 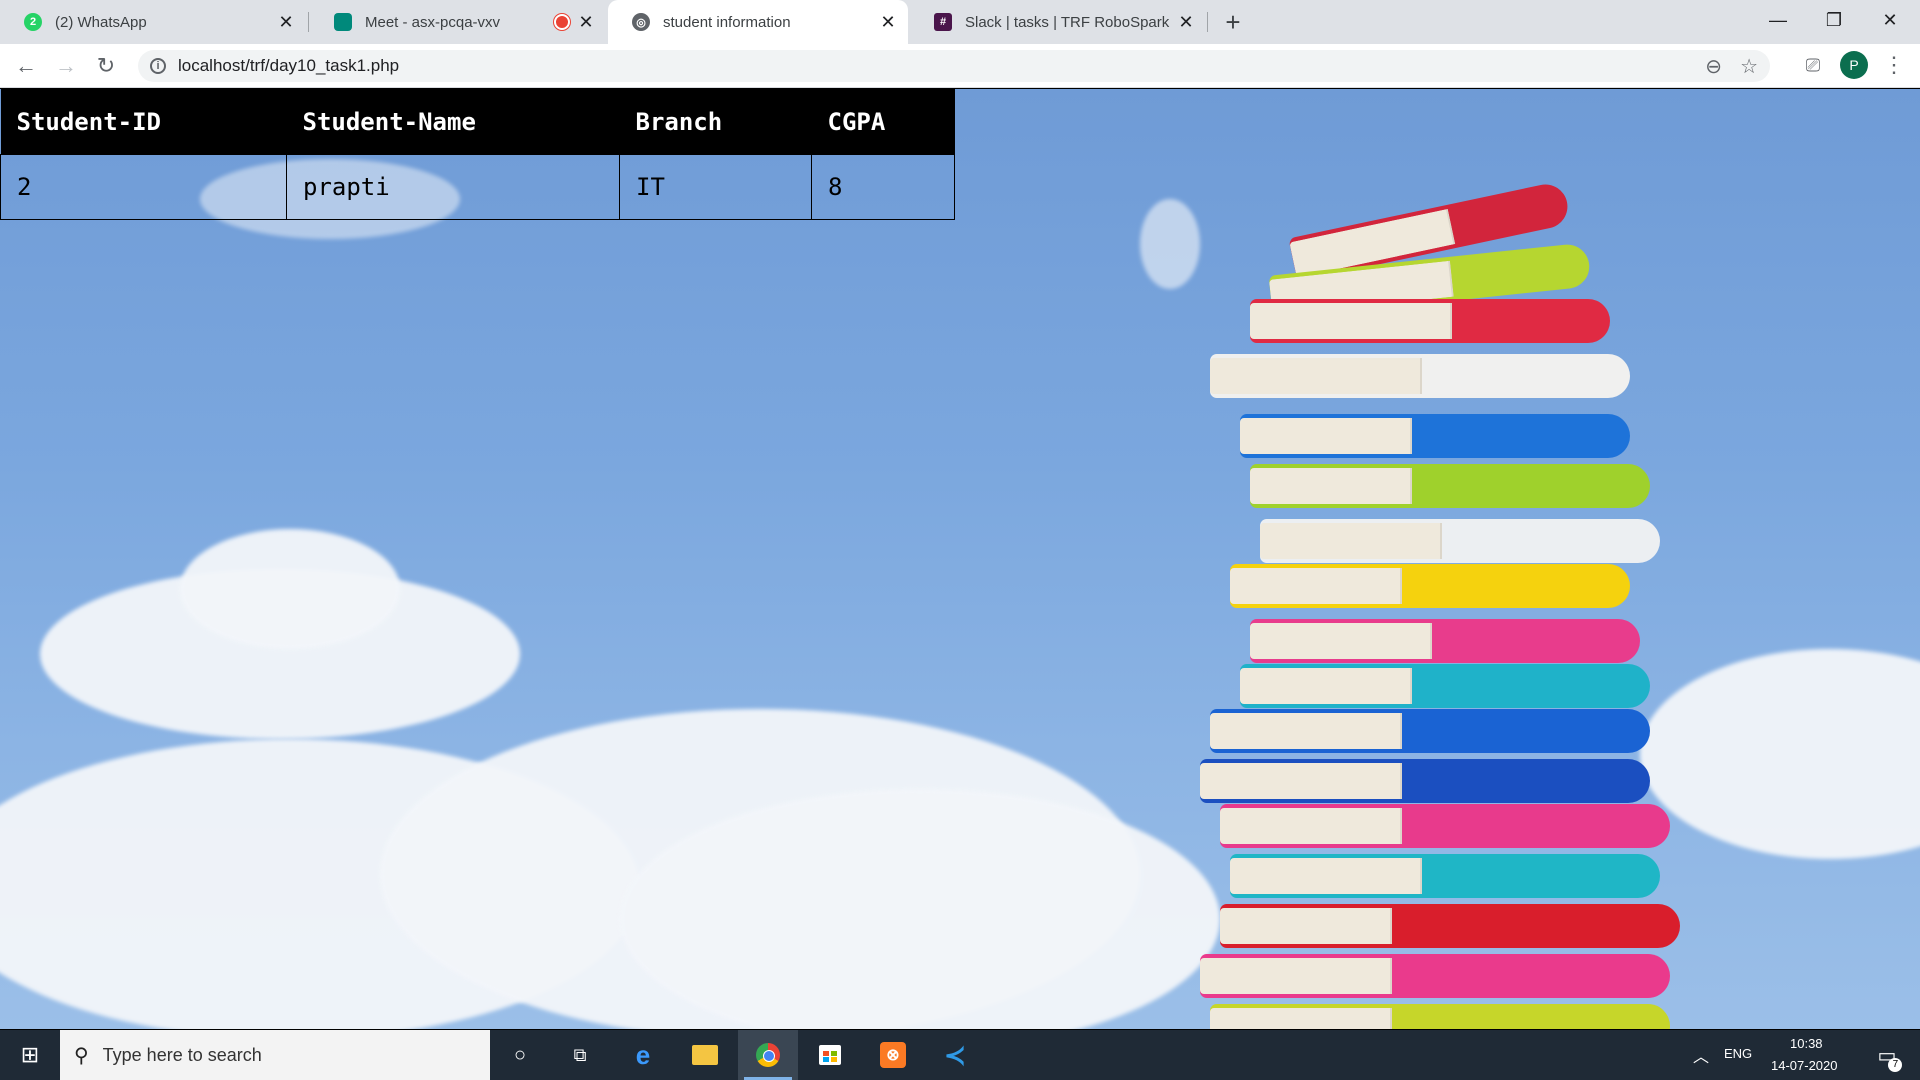 What do you see at coordinates (768, 1055) in the screenshot?
I see `chrome-icon` at bounding box center [768, 1055].